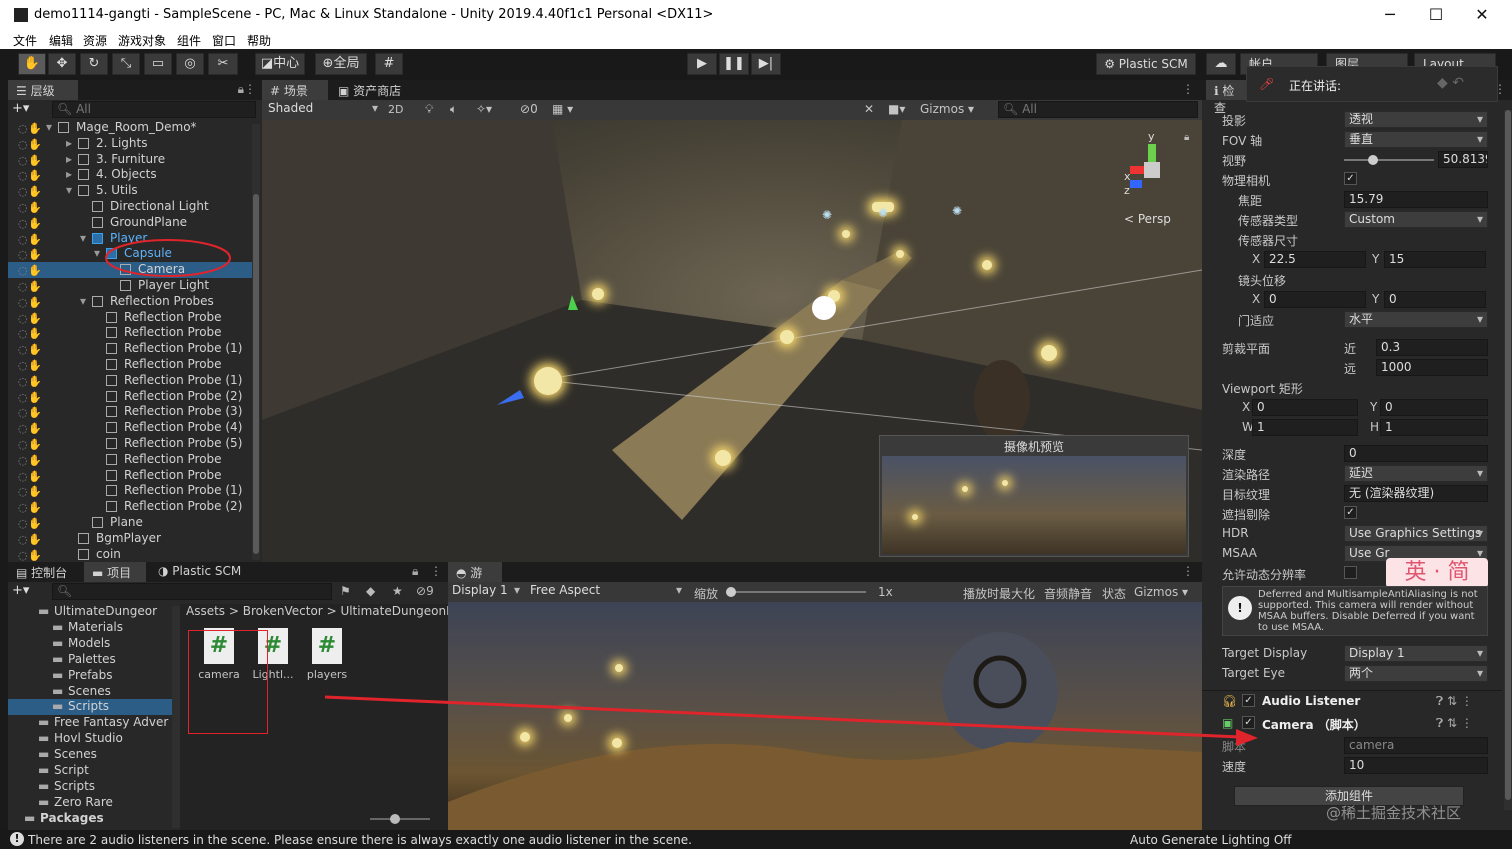 The width and height of the screenshot is (1512, 849). Describe the element at coordinates (1315, 299) in the screenshot. I see `x-value-field: 0` at that location.